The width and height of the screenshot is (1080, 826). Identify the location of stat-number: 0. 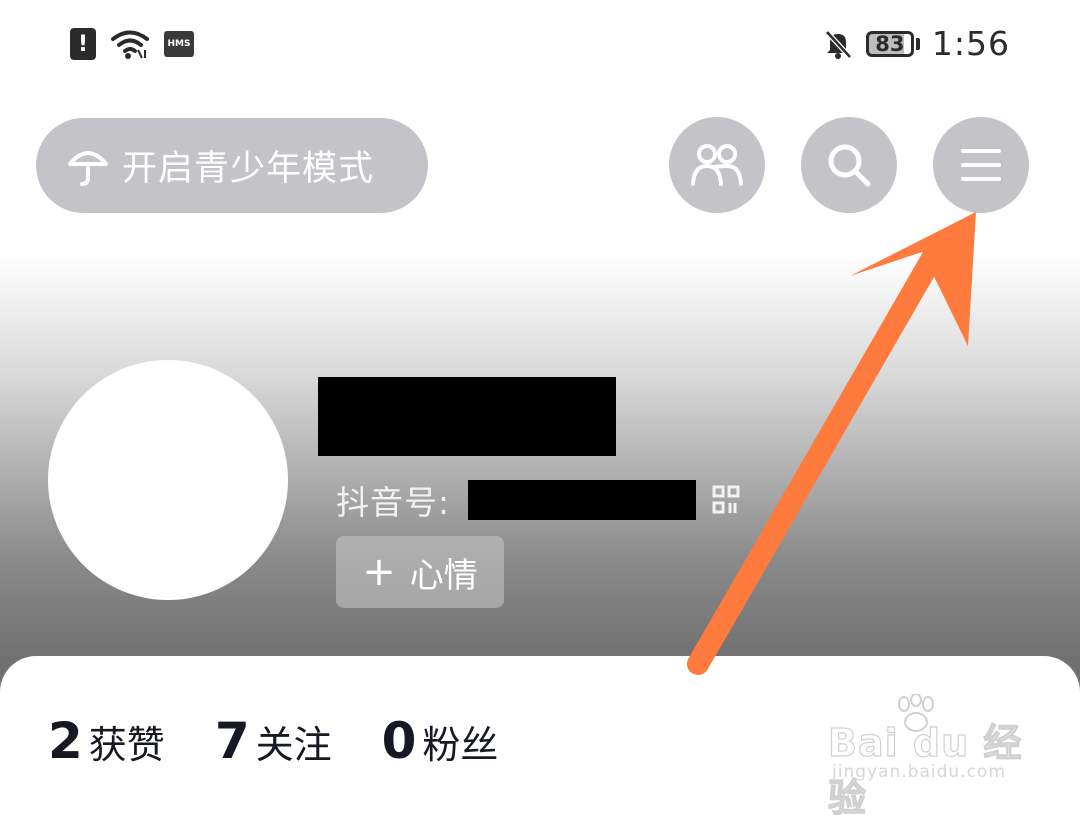
(399, 741).